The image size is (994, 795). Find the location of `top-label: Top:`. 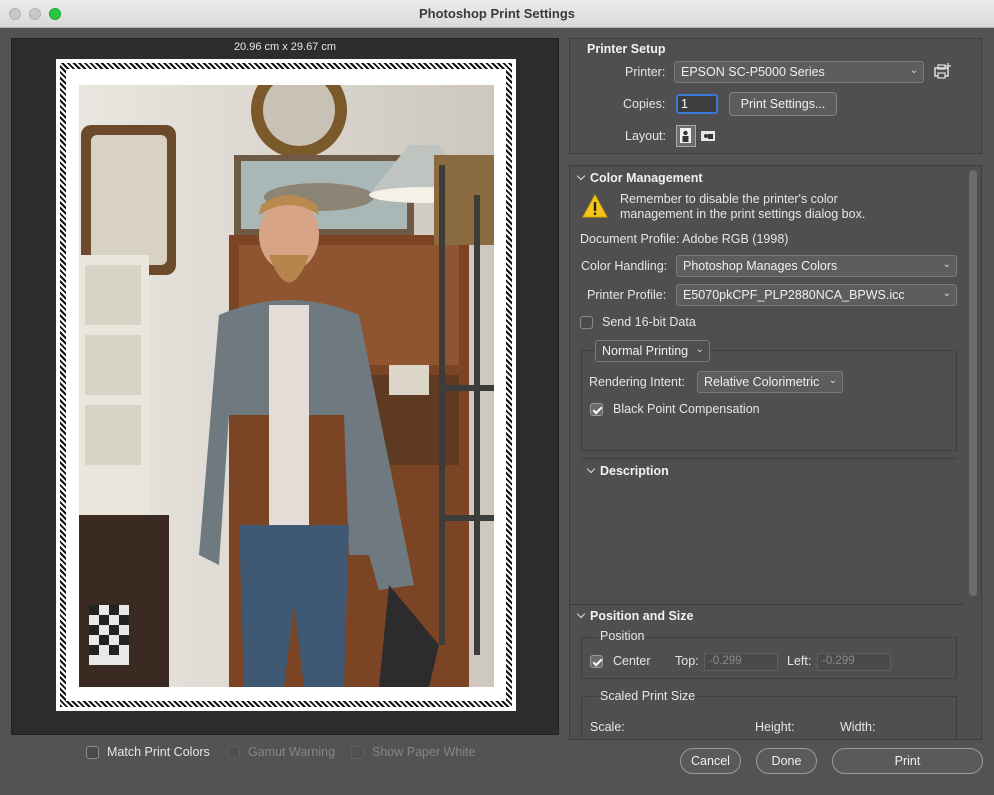

top-label: Top: is located at coordinates (687, 661).